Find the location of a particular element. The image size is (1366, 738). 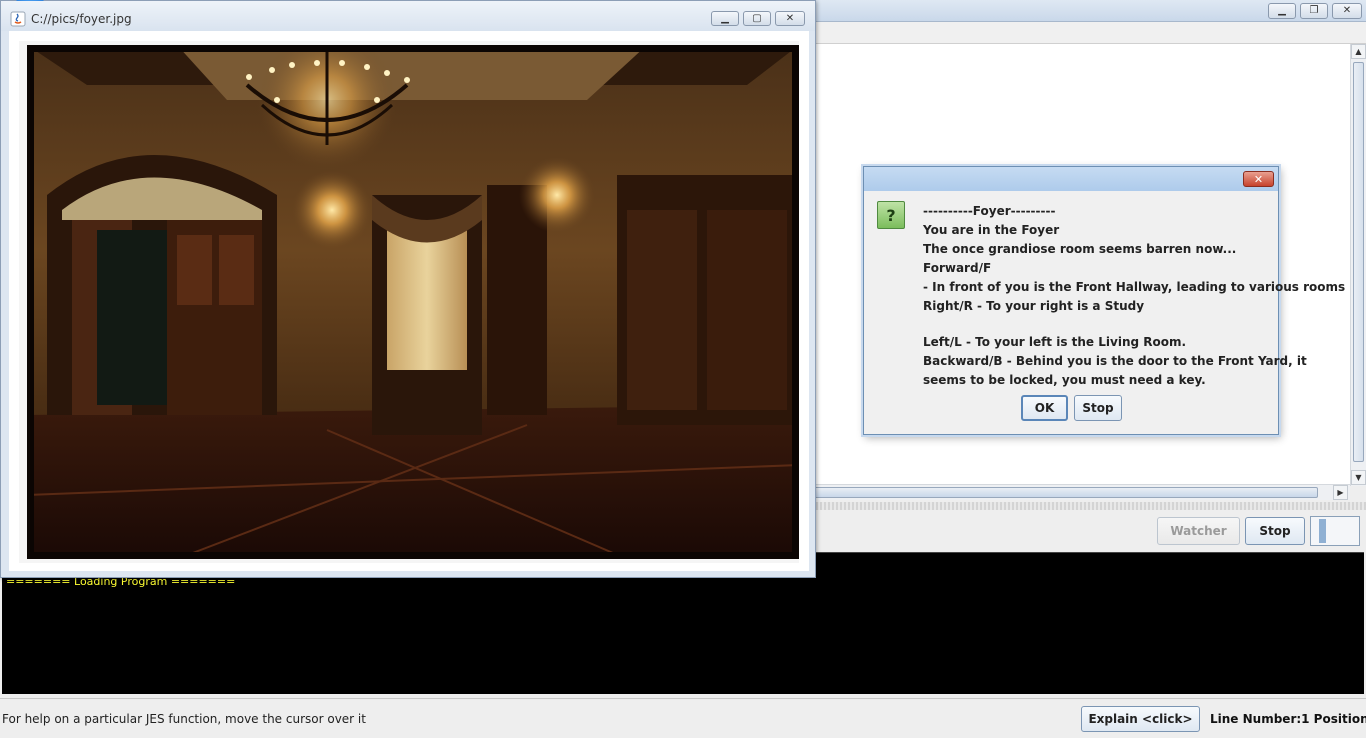

ok-button: OK is located at coordinates (1044, 408).